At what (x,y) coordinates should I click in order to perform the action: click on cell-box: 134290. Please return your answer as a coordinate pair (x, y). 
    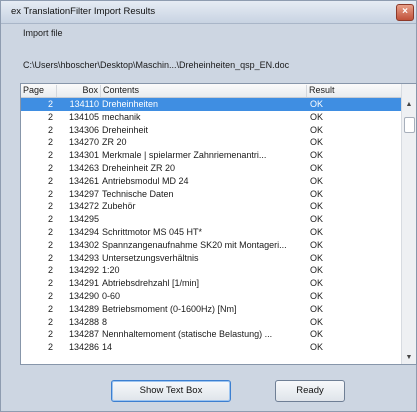
    Looking at the image, I should click on (83, 295).